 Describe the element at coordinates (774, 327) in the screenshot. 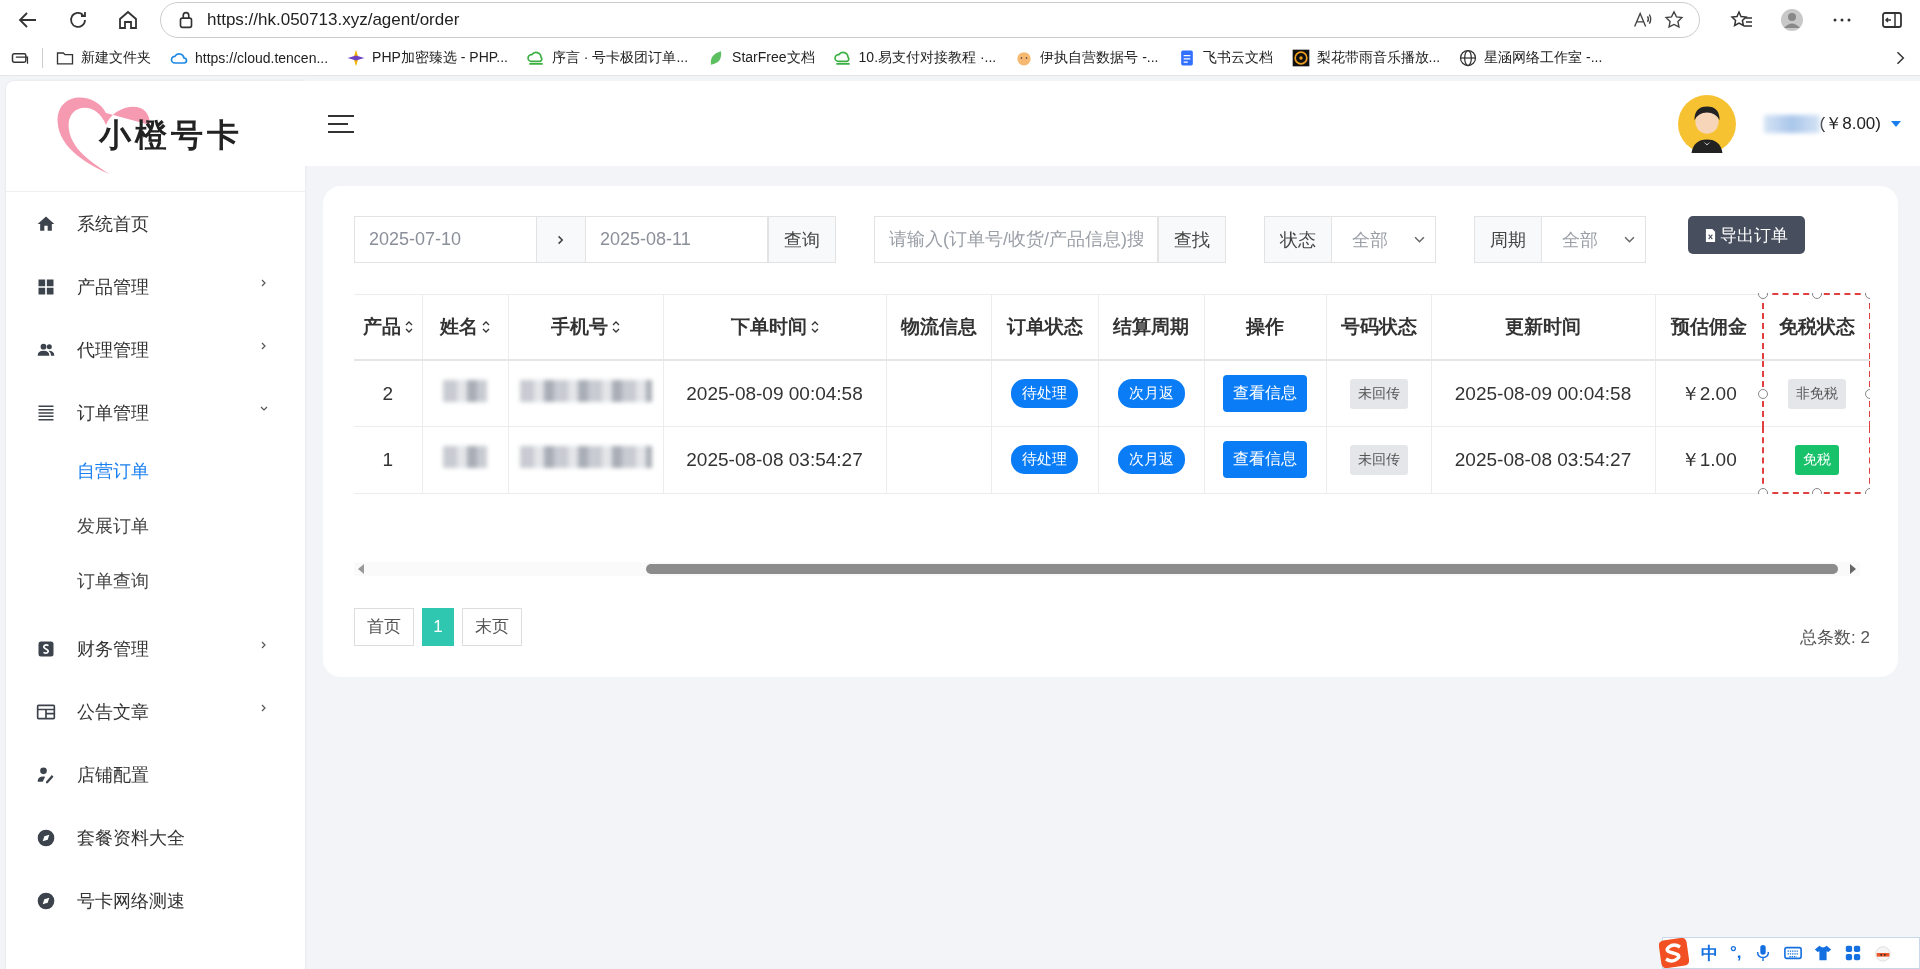

I see `column-header: 下单时间` at that location.